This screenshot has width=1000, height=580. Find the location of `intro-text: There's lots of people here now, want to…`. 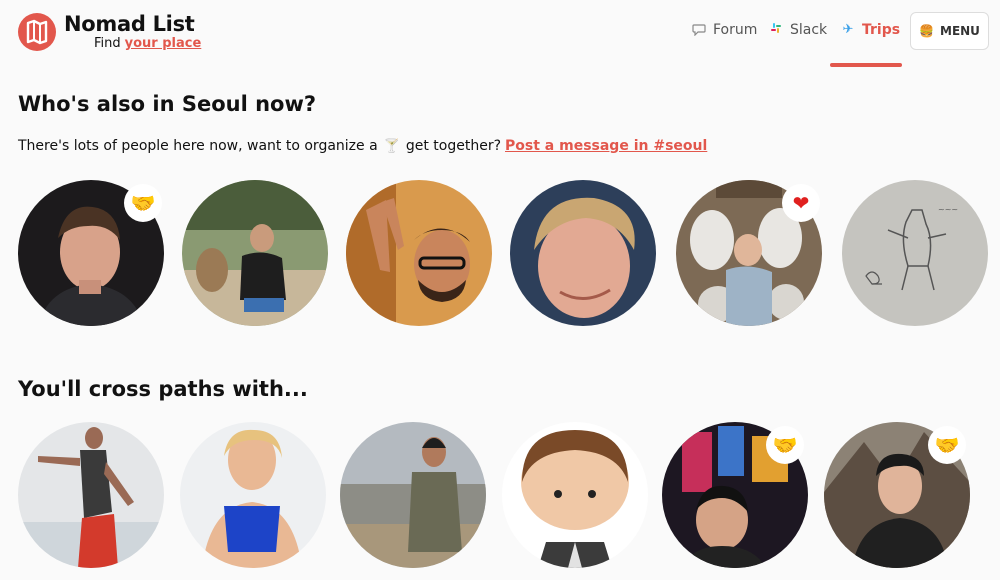

intro-text: There's lots of people here now, want to… is located at coordinates (362, 146).